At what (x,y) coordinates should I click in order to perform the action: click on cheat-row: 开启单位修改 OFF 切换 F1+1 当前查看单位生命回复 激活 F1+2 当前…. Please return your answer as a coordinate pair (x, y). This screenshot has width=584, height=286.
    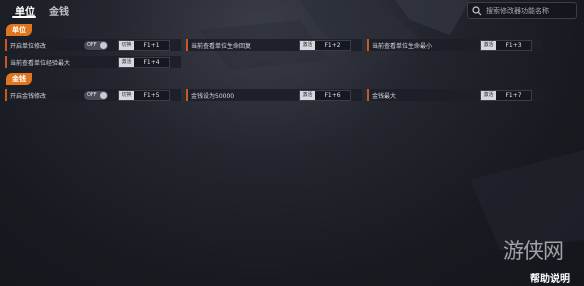
    Looking at the image, I should click on (275, 45).